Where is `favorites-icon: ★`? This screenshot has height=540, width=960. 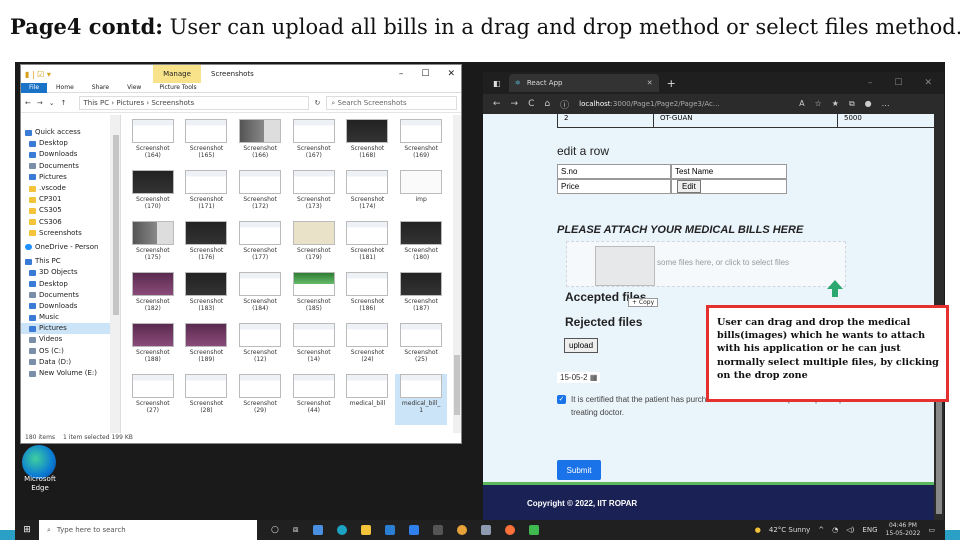 favorites-icon: ★ is located at coordinates (835, 104).